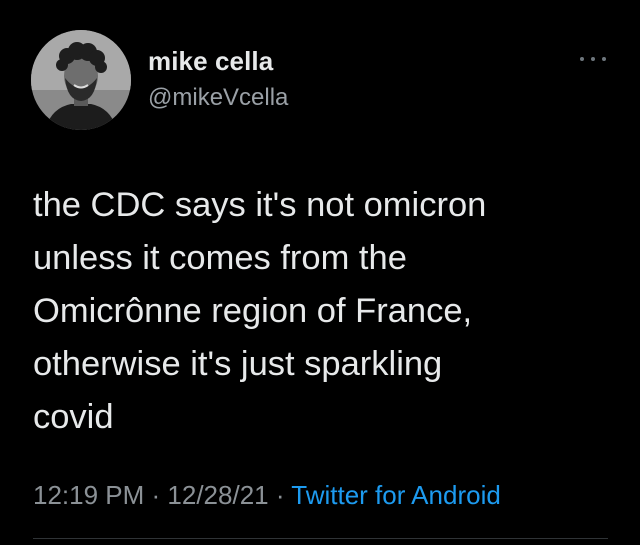 The height and width of the screenshot is (545, 640). What do you see at coordinates (396, 495) in the screenshot?
I see `tweet-source-link: Twitter for Android` at bounding box center [396, 495].